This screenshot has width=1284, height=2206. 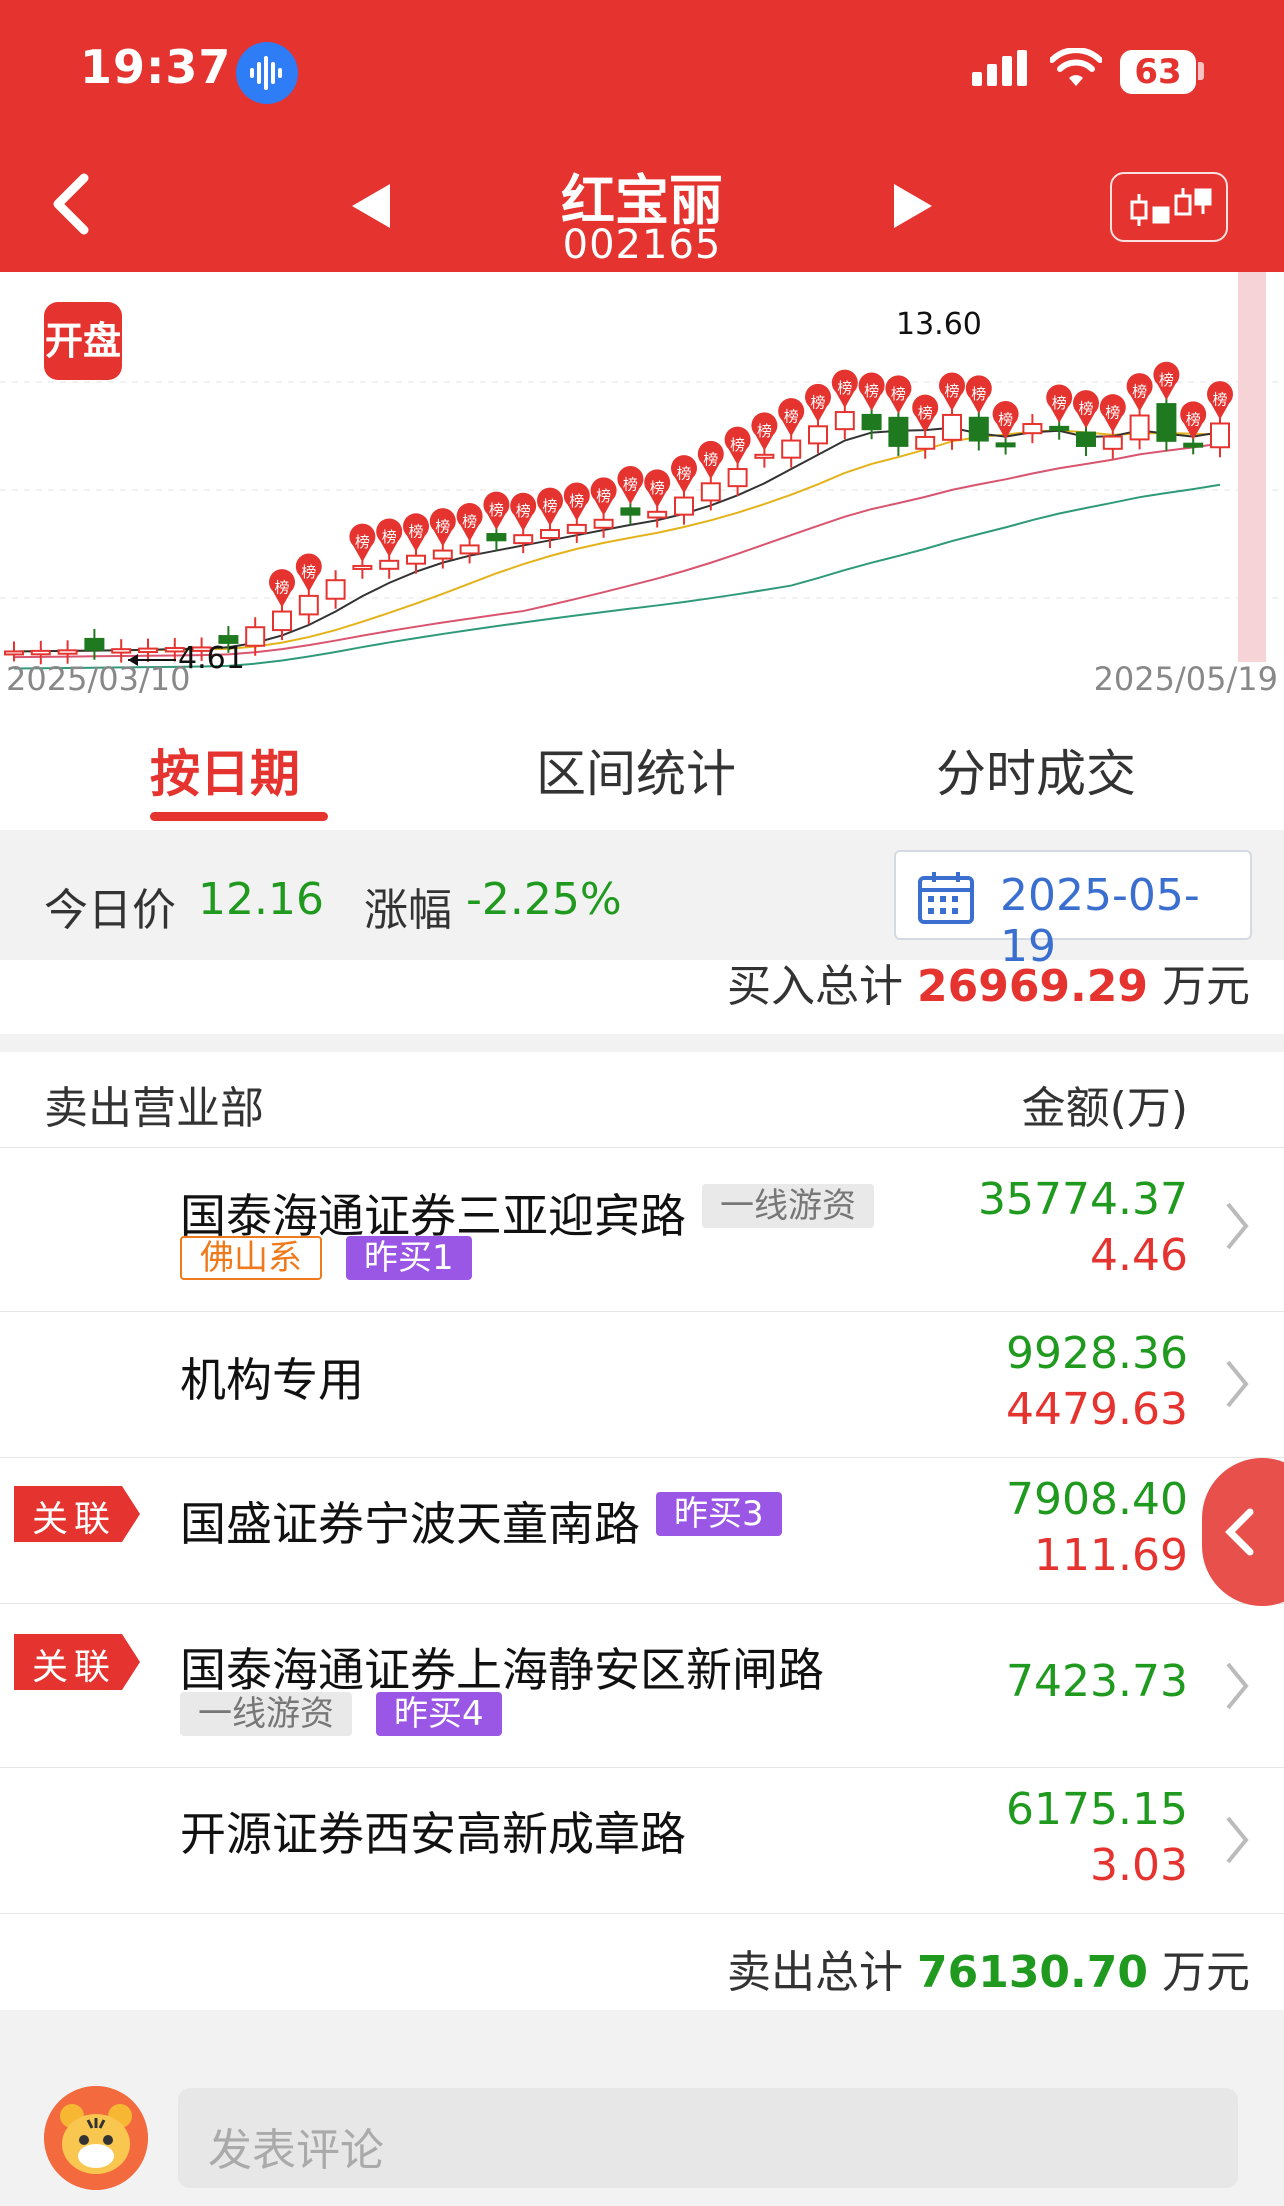 I want to click on broker-name: 开源证券西安高新成章路, so click(x=433, y=1834).